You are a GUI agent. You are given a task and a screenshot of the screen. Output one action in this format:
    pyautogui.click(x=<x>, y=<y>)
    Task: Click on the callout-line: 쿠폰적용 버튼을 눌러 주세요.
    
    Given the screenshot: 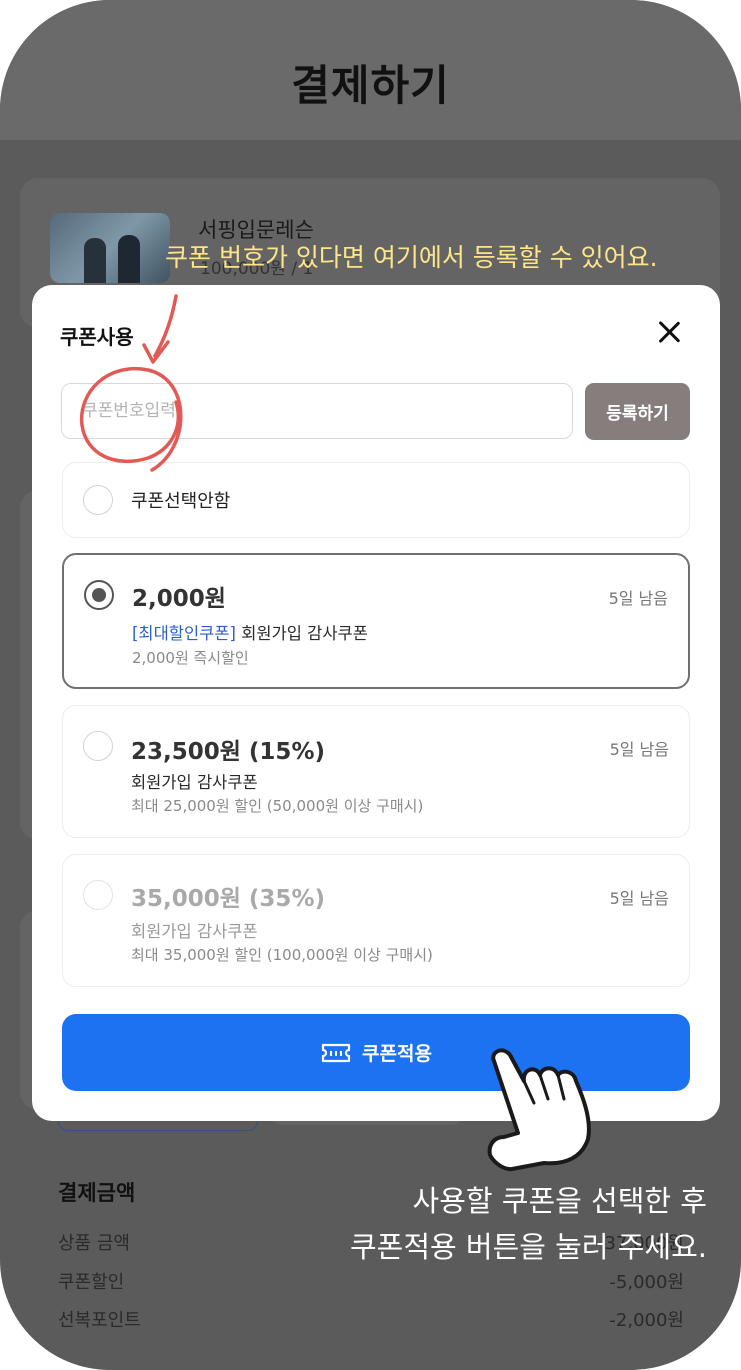 What is the action you would take?
    pyautogui.click(x=528, y=1247)
    